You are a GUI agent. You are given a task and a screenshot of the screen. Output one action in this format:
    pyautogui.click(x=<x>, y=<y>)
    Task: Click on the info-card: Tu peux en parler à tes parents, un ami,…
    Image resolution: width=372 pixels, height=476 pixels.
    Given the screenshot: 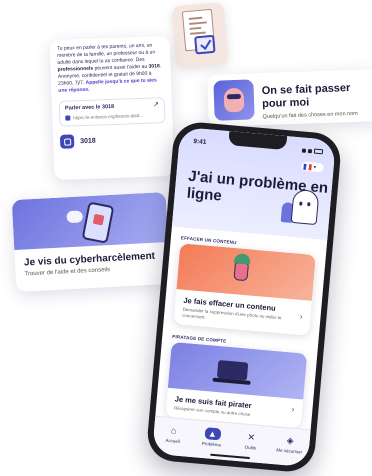 What is the action you would take?
    pyautogui.click(x=112, y=108)
    